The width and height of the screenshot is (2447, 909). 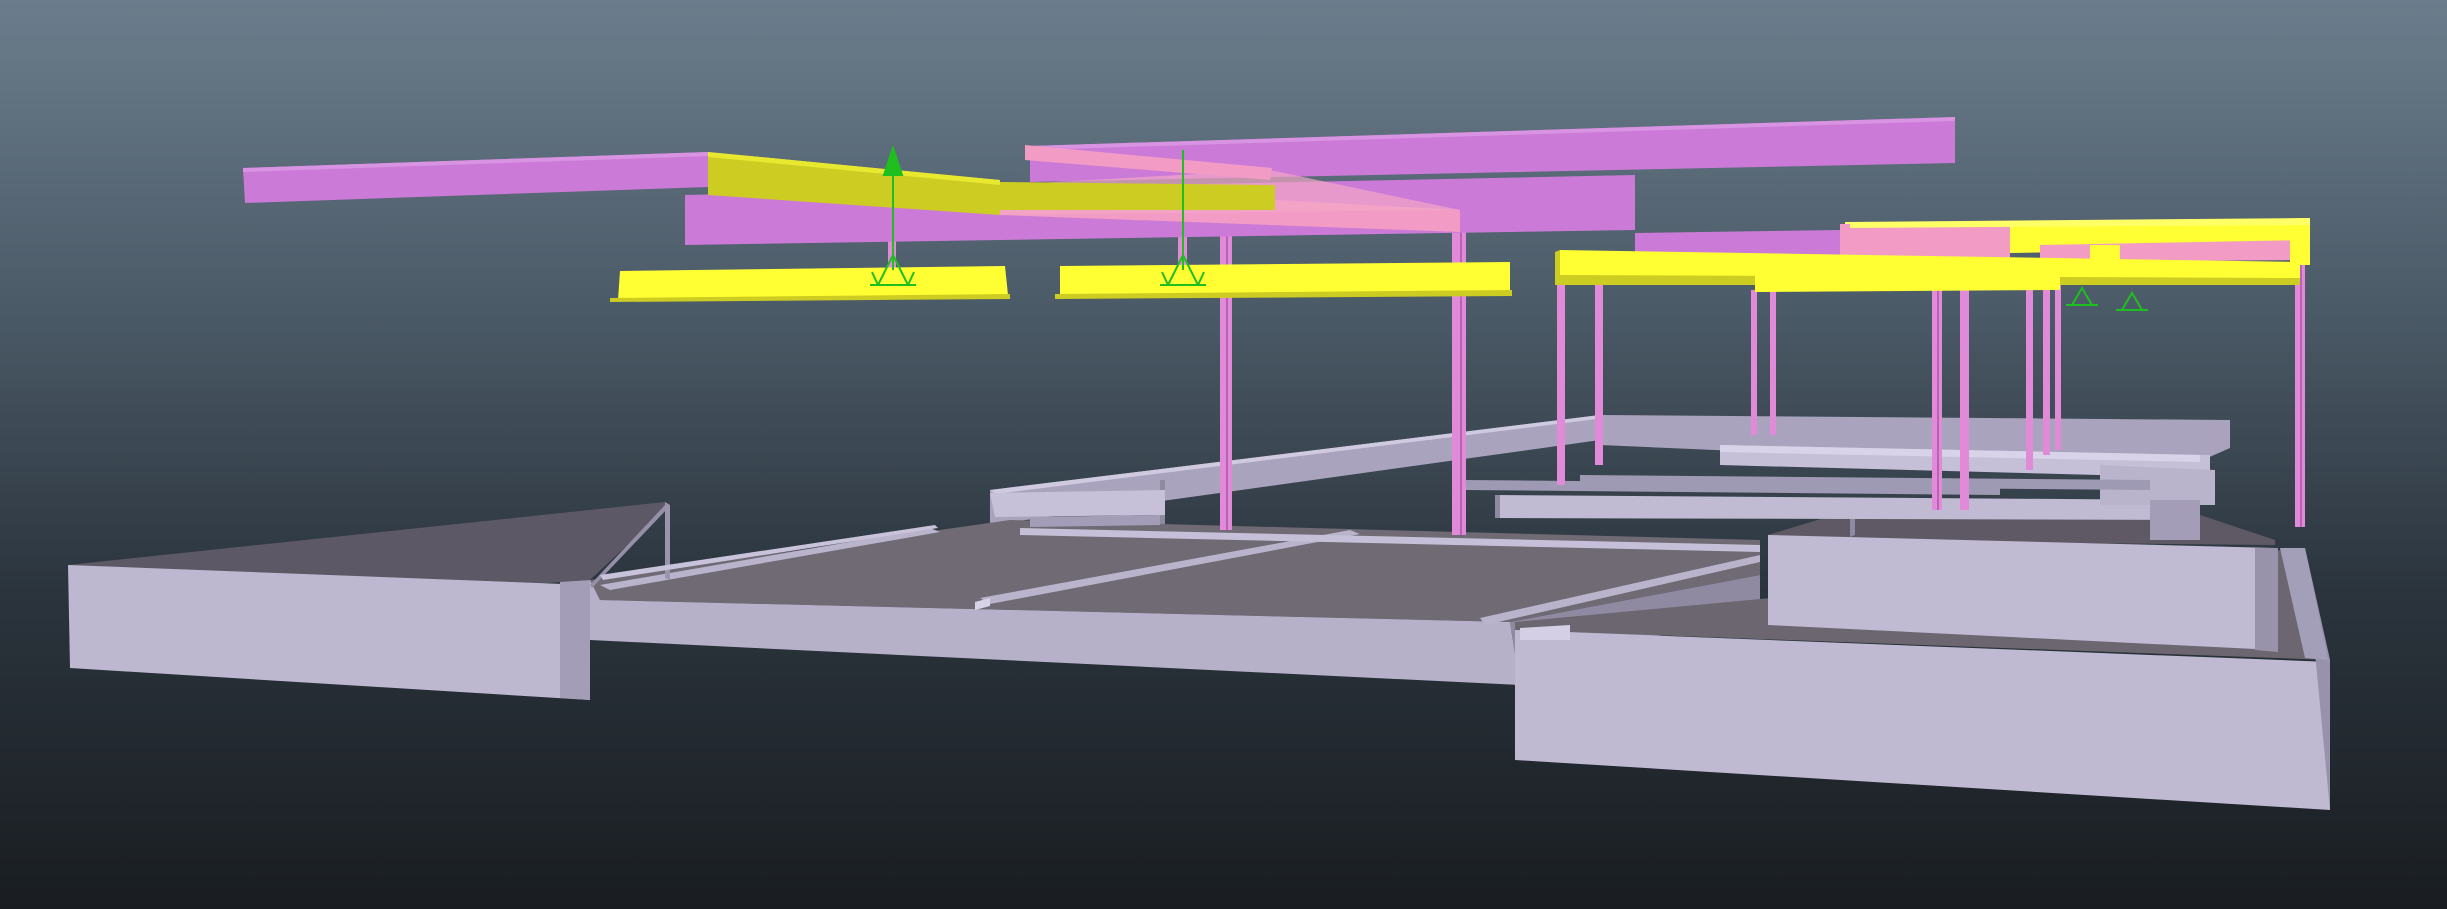 What do you see at coordinates (810, 284) in the screenshot?
I see `beam-yellow-lower-left` at bounding box center [810, 284].